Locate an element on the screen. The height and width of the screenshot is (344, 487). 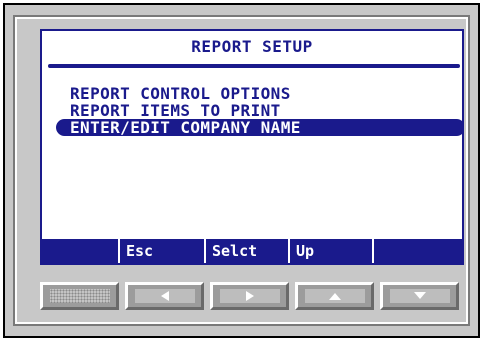
softkey-label-esc: Esc is located at coordinates (163, 251).